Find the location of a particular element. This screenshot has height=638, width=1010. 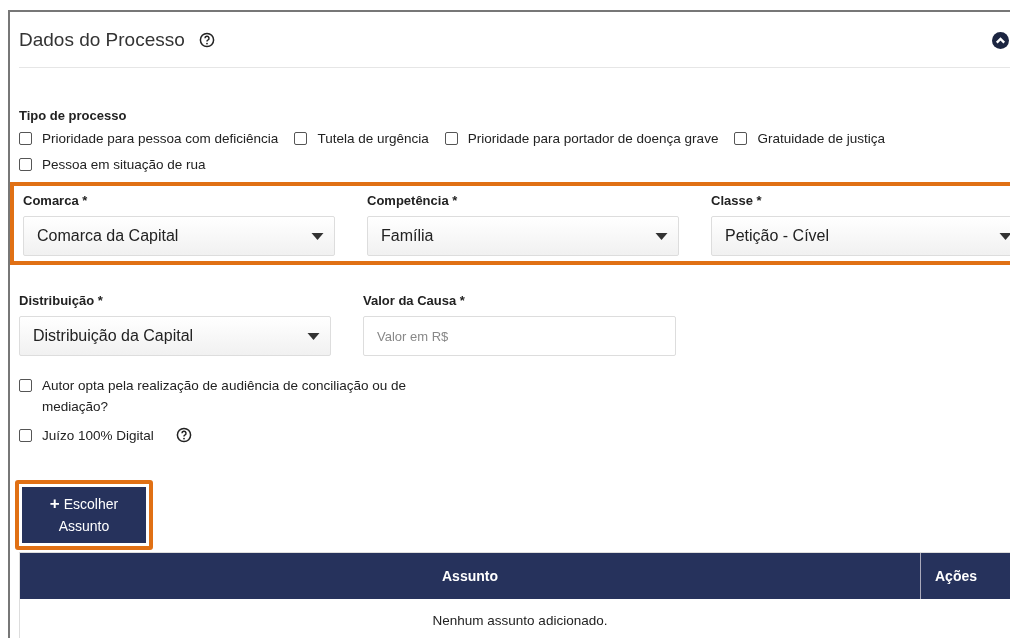

select-field: Distribuição da Capital is located at coordinates (175, 336).